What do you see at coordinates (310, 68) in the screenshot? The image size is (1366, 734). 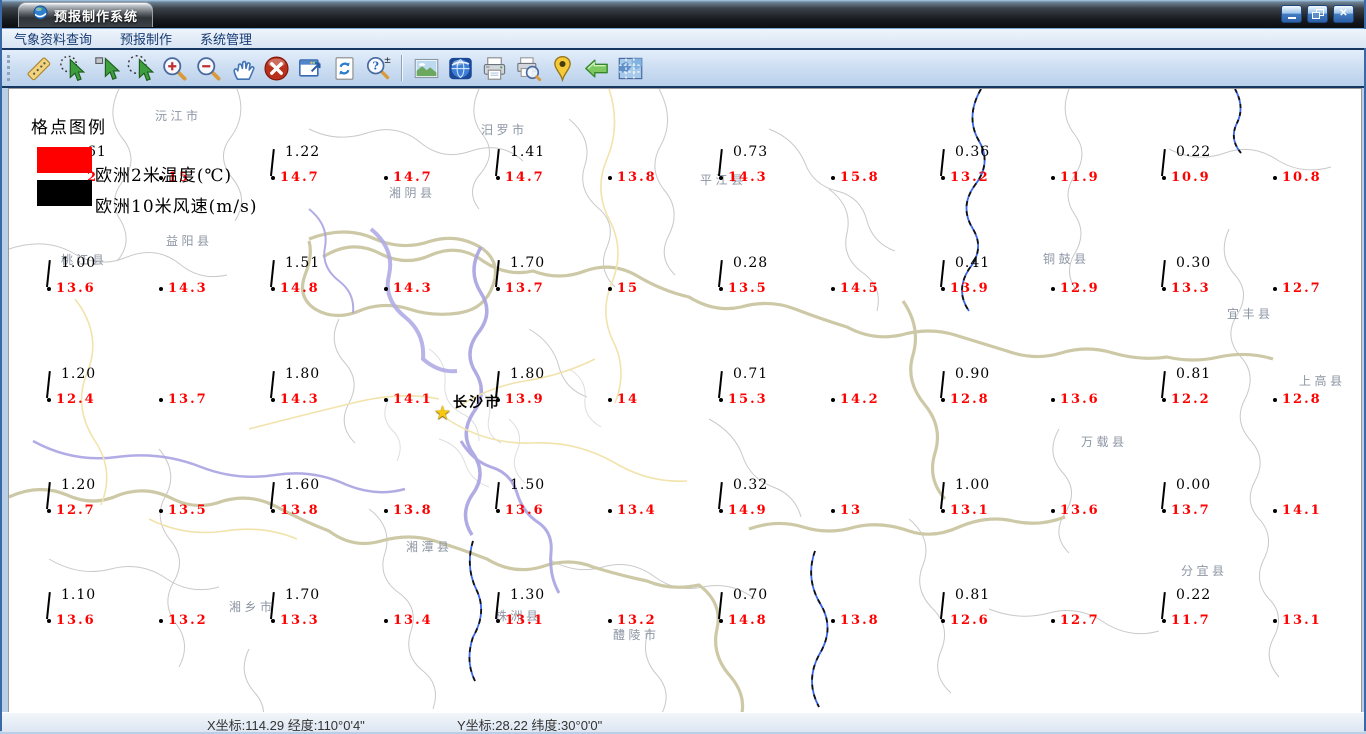 I see `export-window-tool-button` at bounding box center [310, 68].